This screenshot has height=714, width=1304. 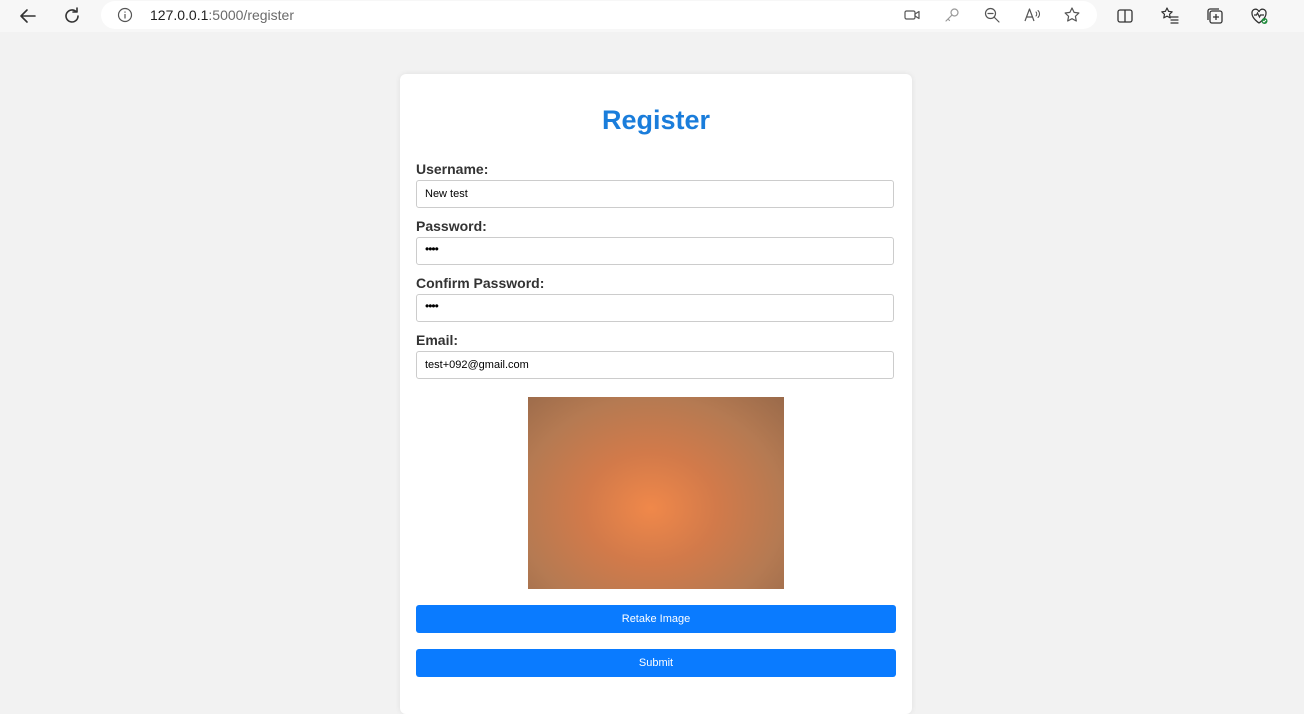 What do you see at coordinates (1032, 15) in the screenshot?
I see `read-aloud-icon` at bounding box center [1032, 15].